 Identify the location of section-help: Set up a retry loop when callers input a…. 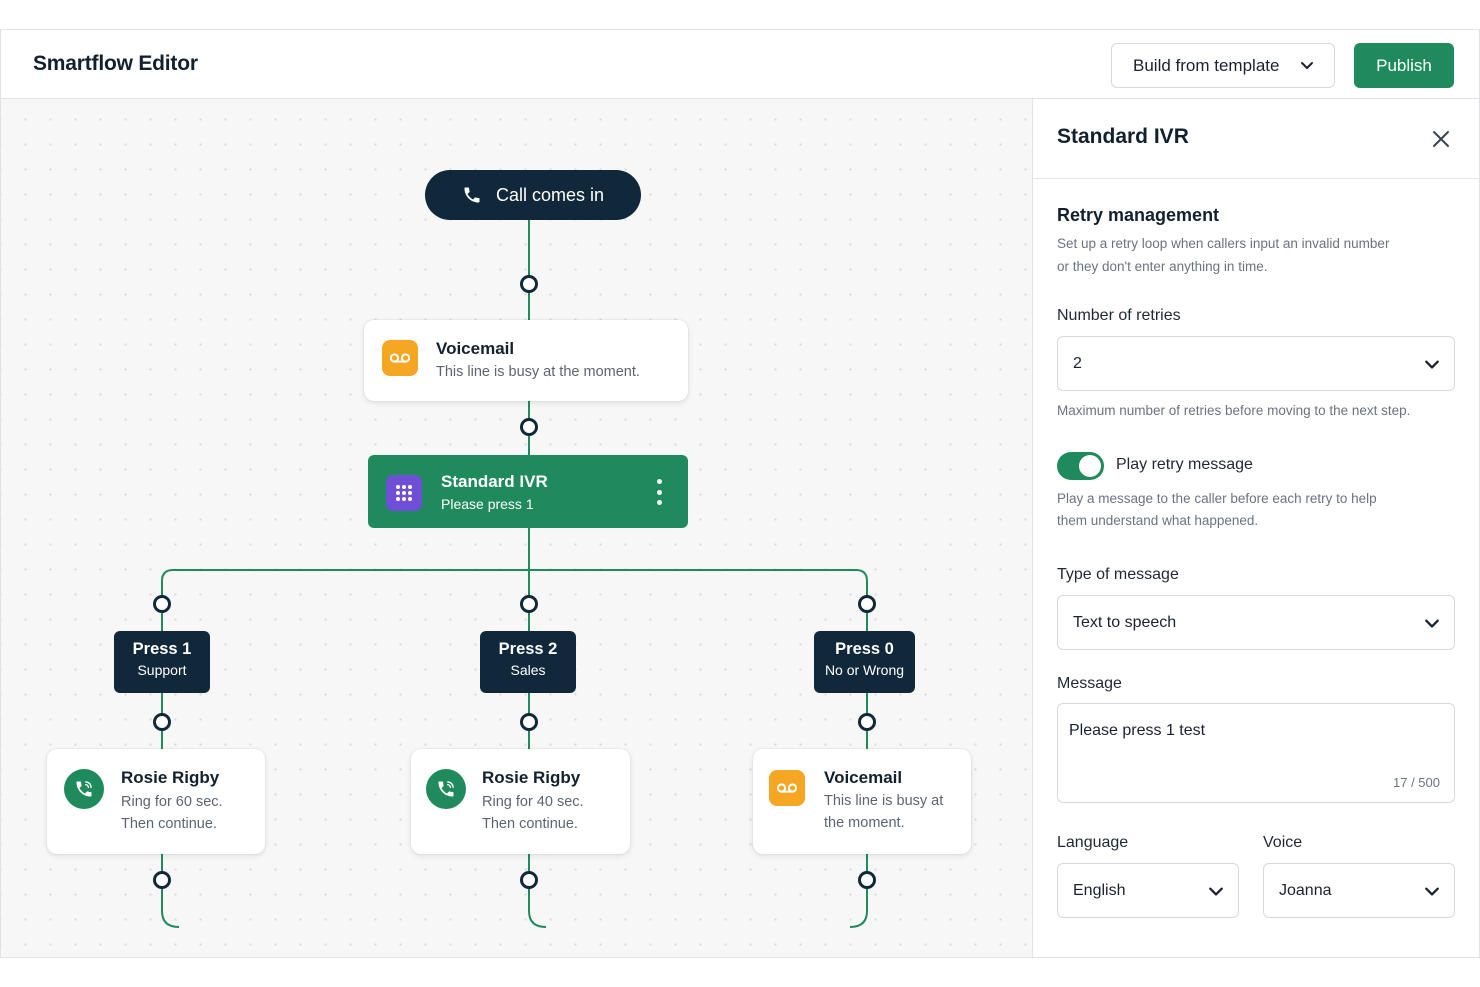
(1223, 243).